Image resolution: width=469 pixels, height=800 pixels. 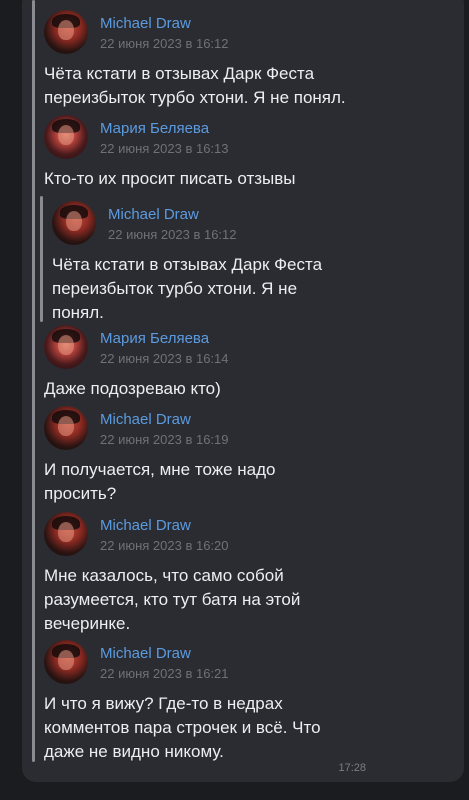 I want to click on message-date: 22 июня 2023 в 16:14, so click(x=164, y=358).